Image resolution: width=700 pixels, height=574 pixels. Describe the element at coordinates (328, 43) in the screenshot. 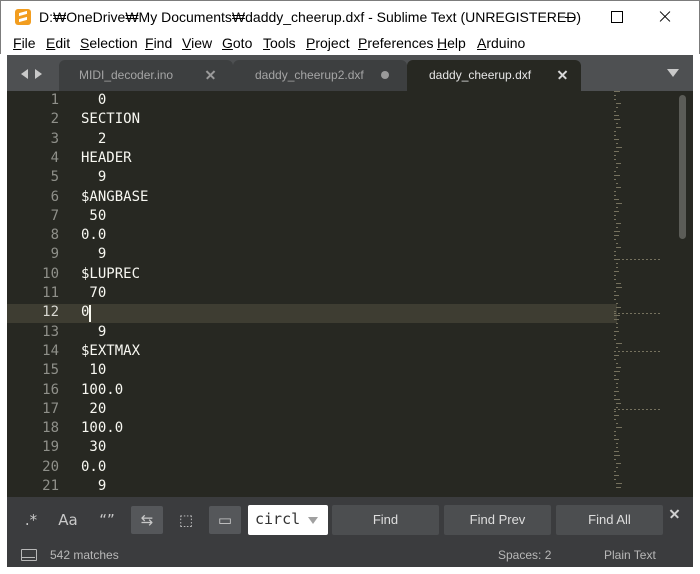

I see `menu-project: Project` at that location.